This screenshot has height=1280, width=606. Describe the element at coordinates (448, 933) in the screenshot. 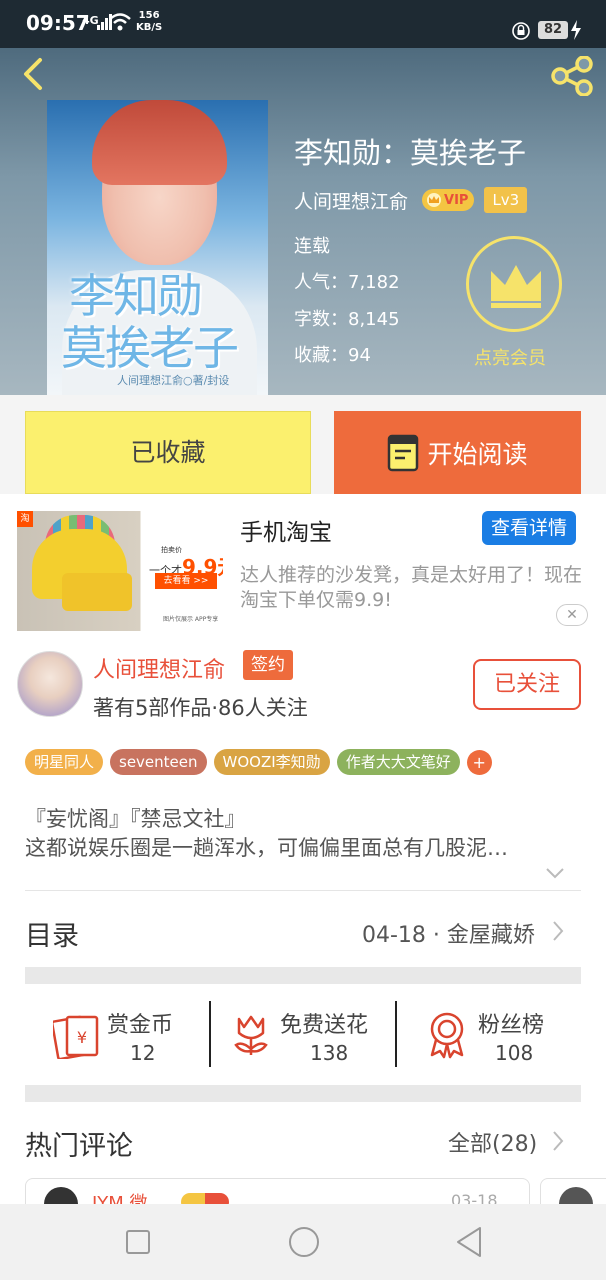

I see `toc-latest-chapter: 04-18 · 金屋藏娇` at that location.